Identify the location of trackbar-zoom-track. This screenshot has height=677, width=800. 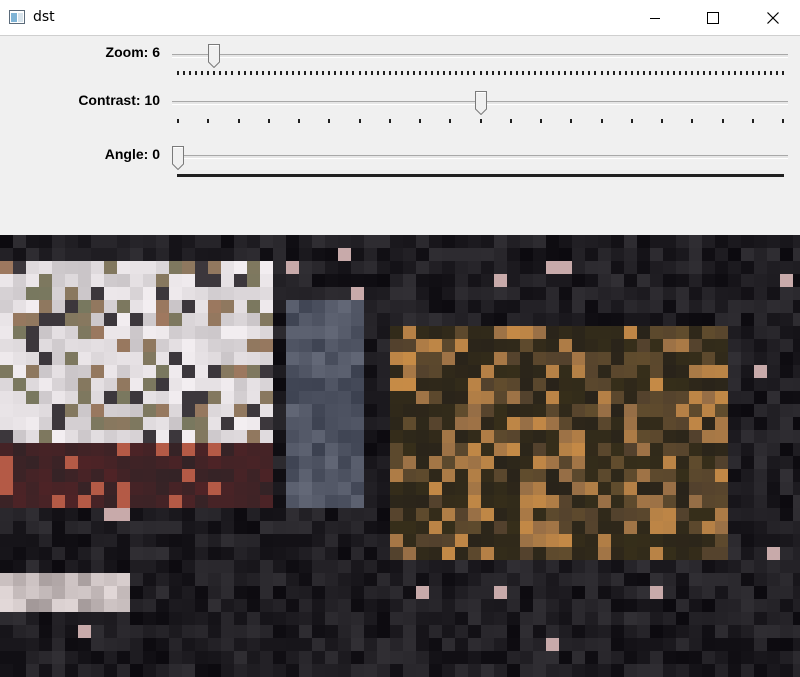
(480, 56).